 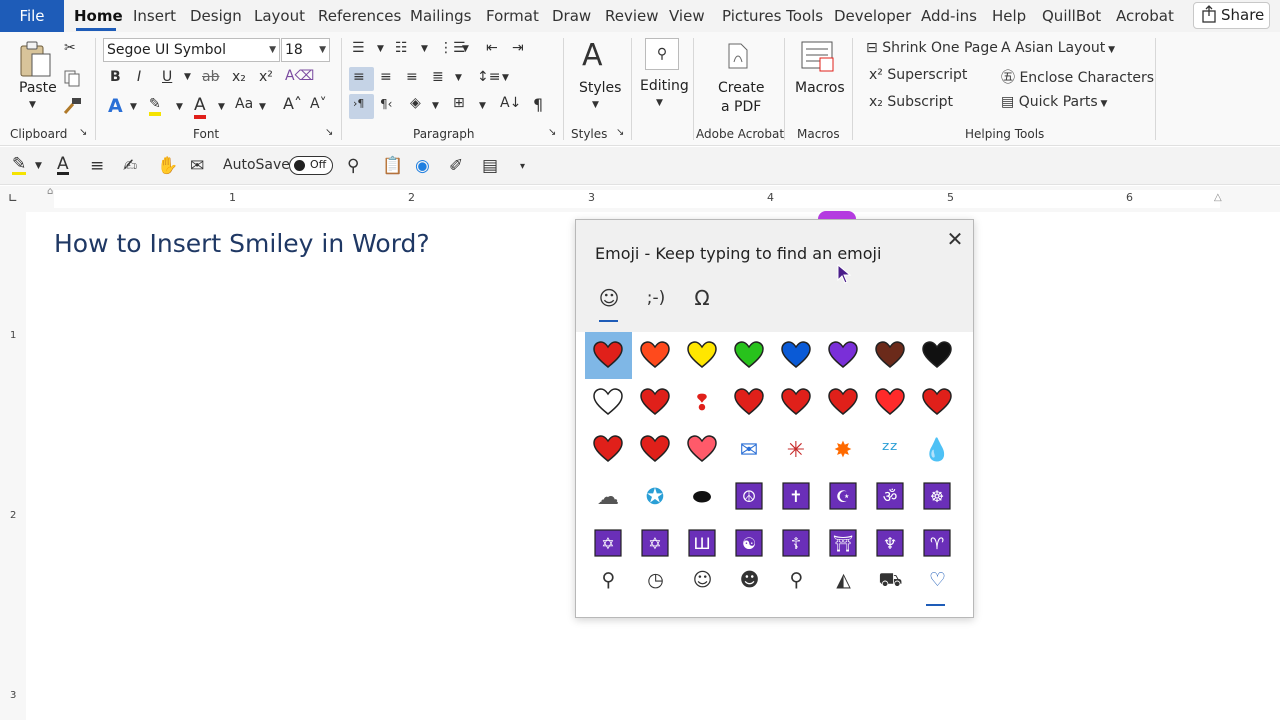 I want to click on create-pdf-icon, so click(x=738, y=58).